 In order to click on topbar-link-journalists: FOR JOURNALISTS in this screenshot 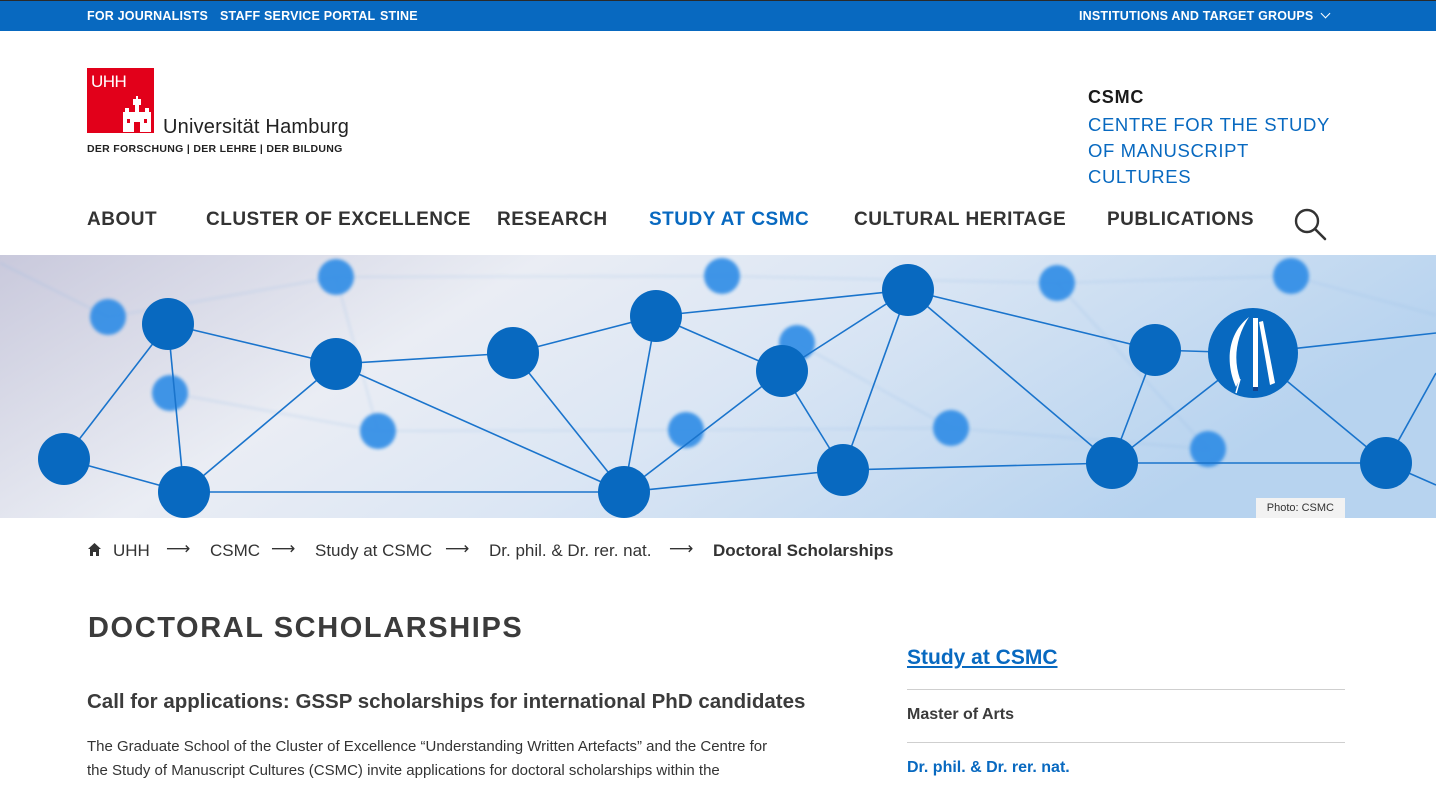, I will do `click(147, 16)`.